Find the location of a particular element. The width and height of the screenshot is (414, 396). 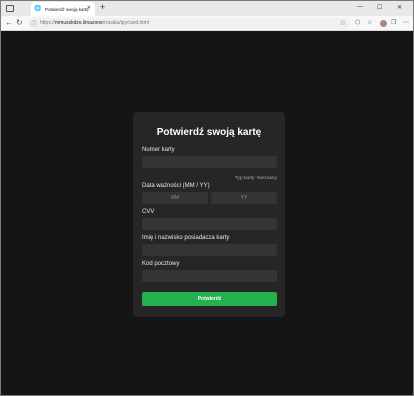

form-title: Potwierdź swoją kartę is located at coordinates (209, 132).